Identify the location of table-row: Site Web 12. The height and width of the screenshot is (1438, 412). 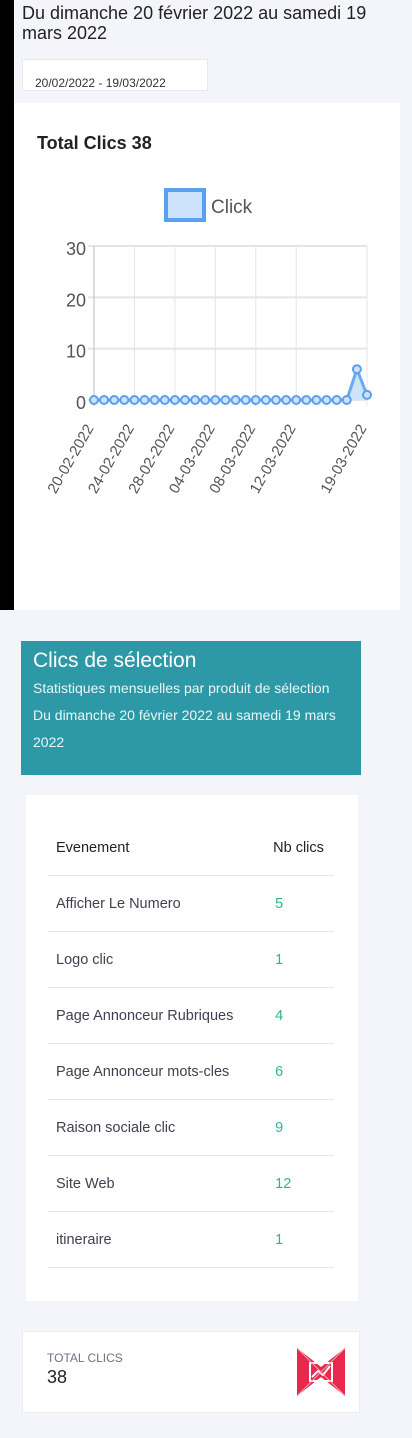
(191, 1183).